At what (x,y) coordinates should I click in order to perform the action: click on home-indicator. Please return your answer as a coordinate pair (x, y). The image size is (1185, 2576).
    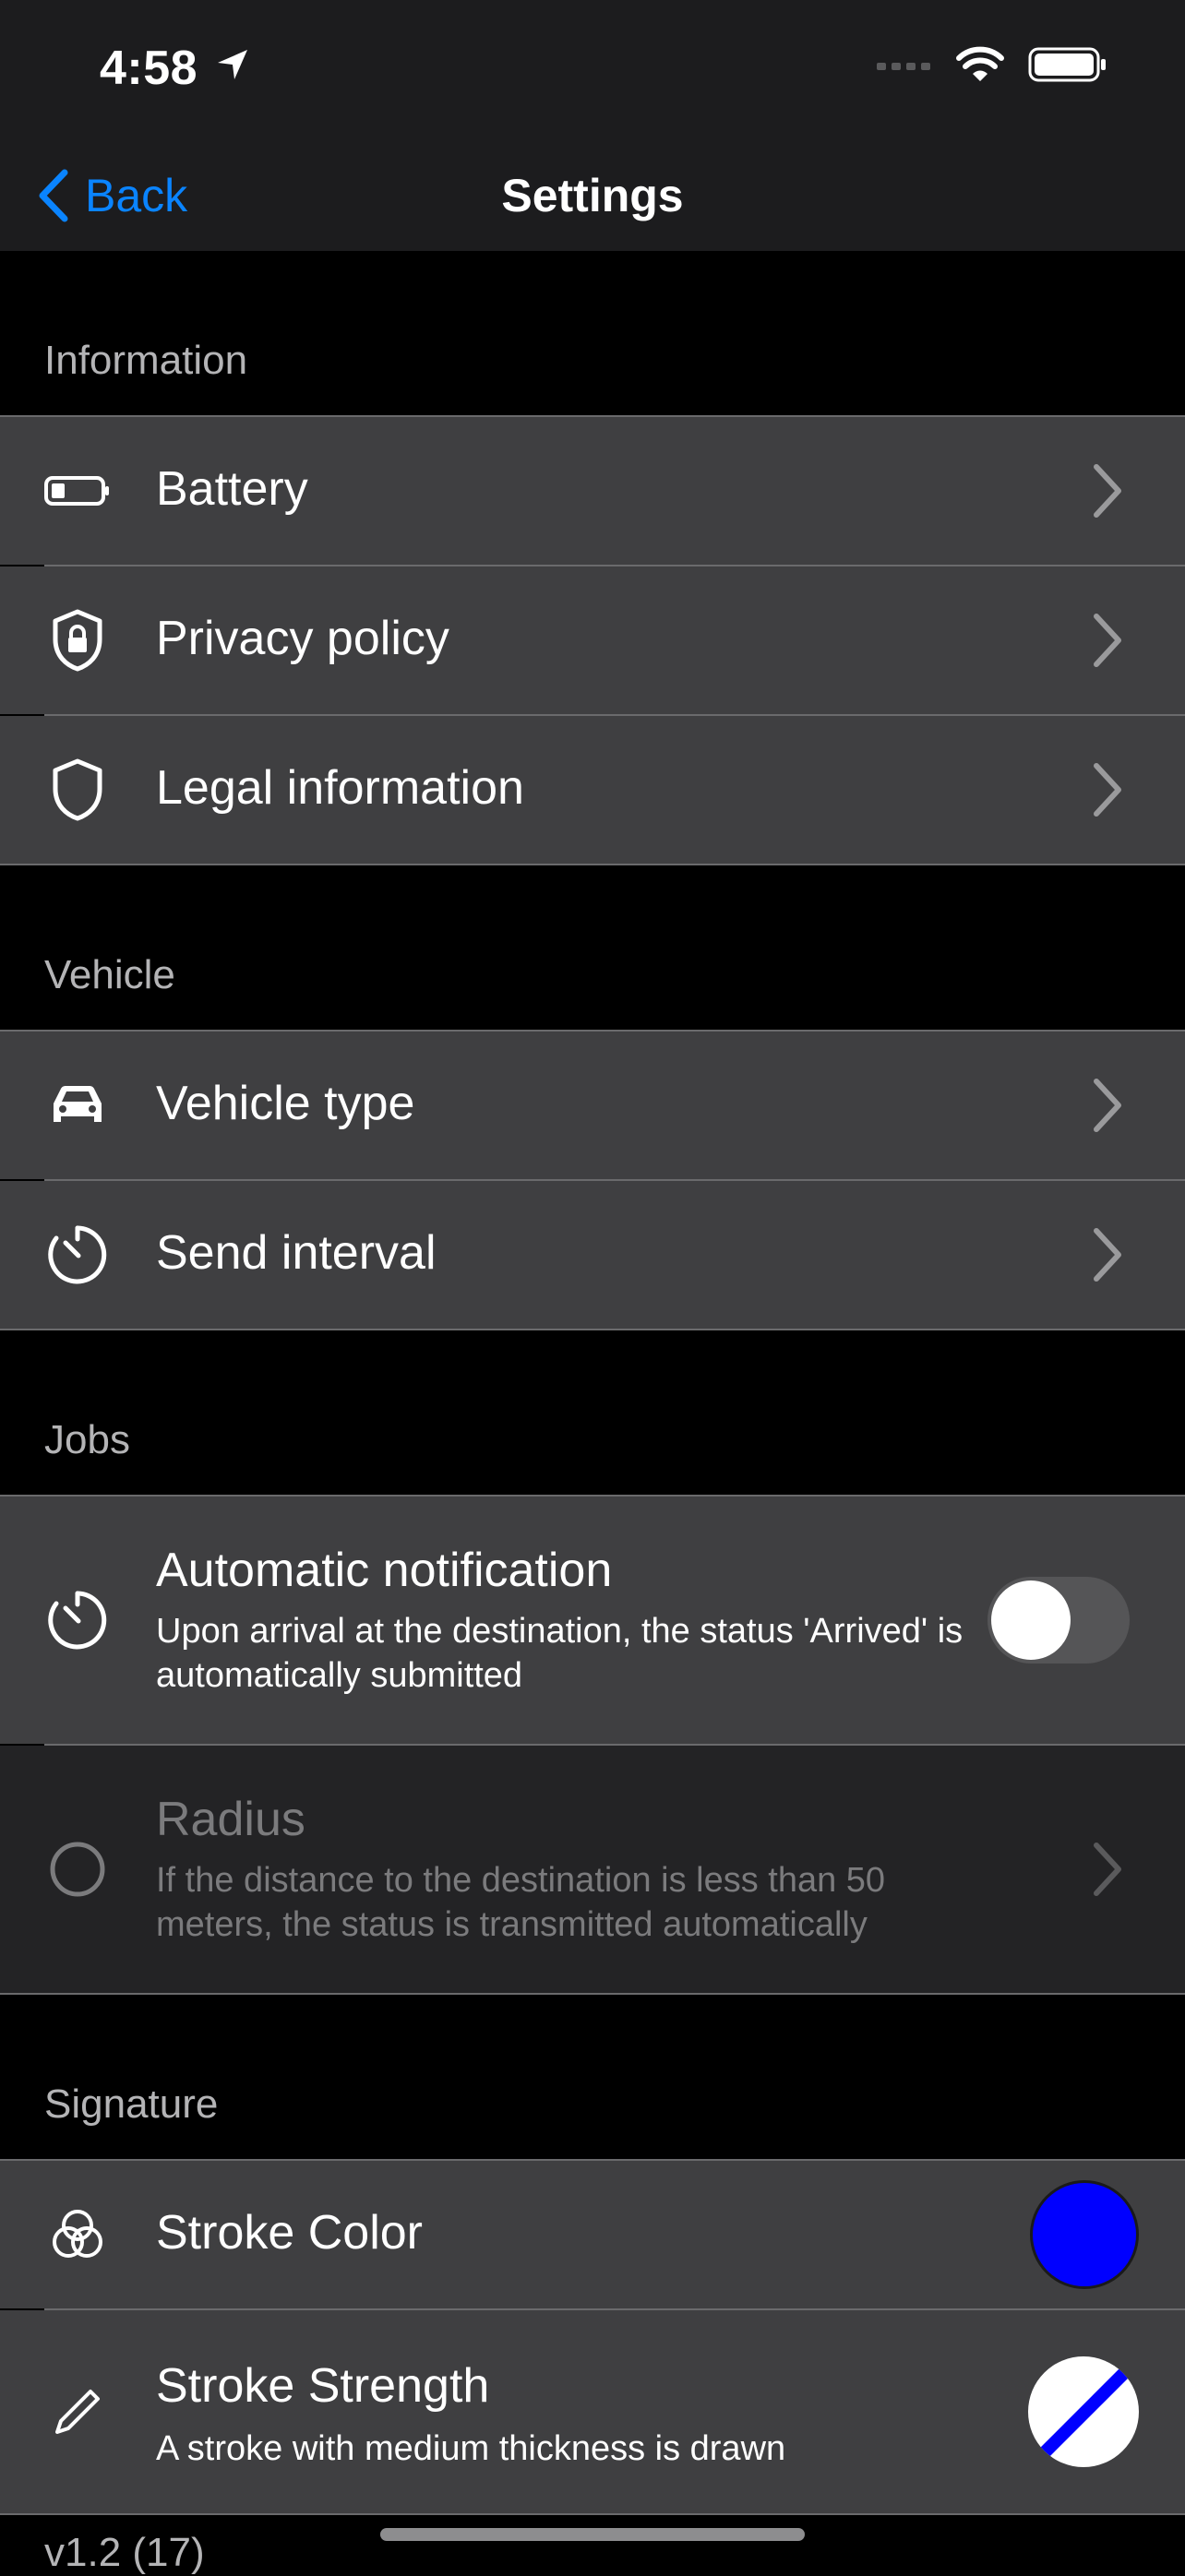
    Looking at the image, I should click on (592, 2534).